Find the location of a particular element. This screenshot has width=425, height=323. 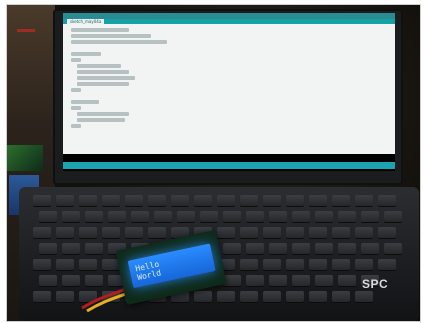

red-wire-icon is located at coordinates (26, 30).